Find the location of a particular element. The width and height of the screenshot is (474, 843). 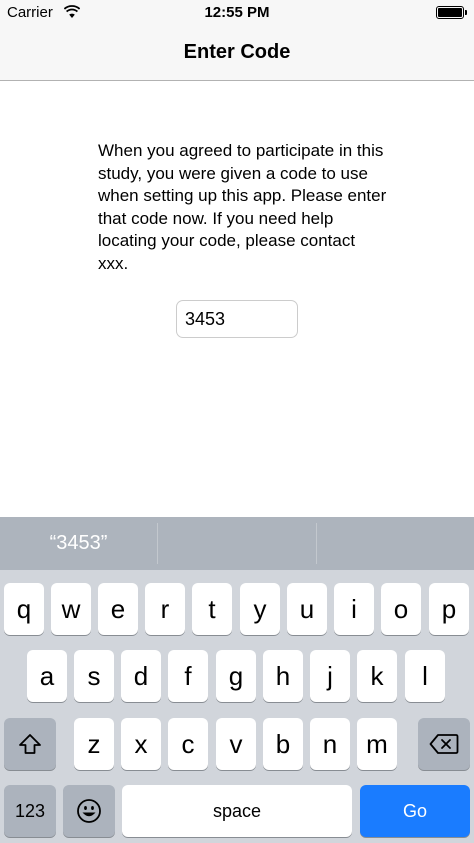

page-title: Enter Code is located at coordinates (237, 52).